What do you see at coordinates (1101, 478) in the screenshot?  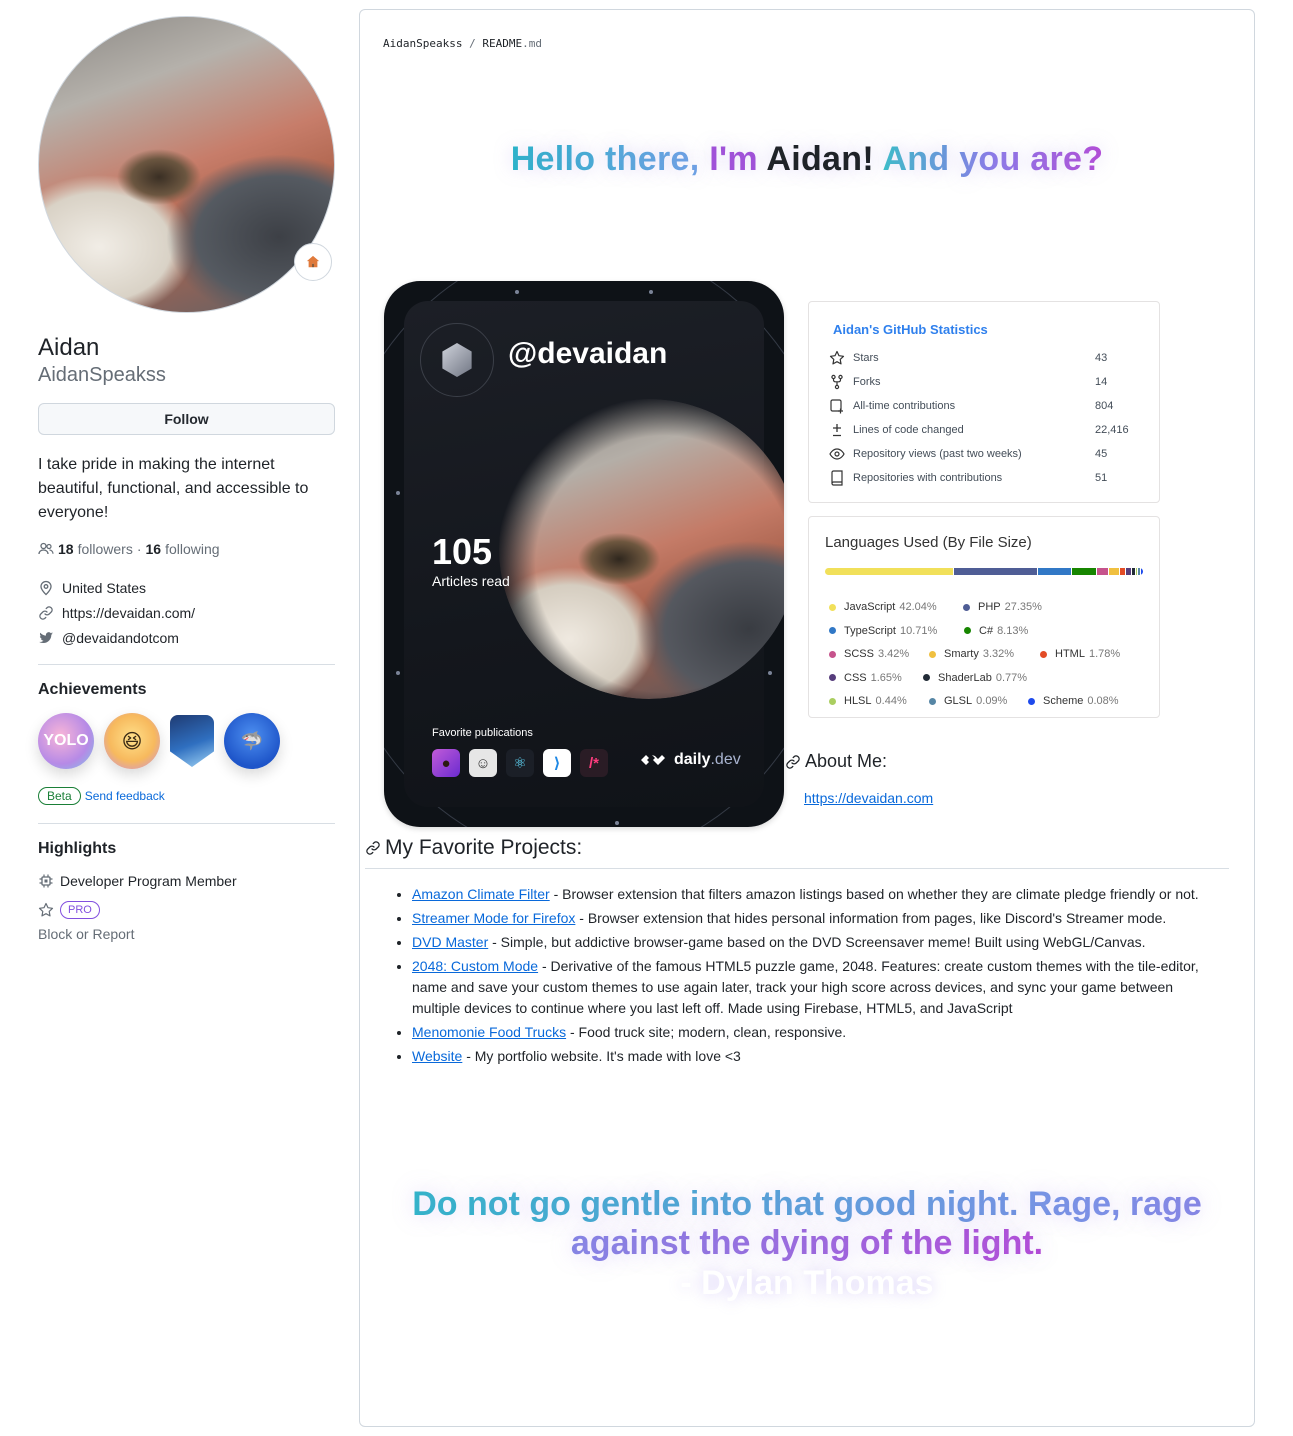 I see `stats-value: 51` at bounding box center [1101, 478].